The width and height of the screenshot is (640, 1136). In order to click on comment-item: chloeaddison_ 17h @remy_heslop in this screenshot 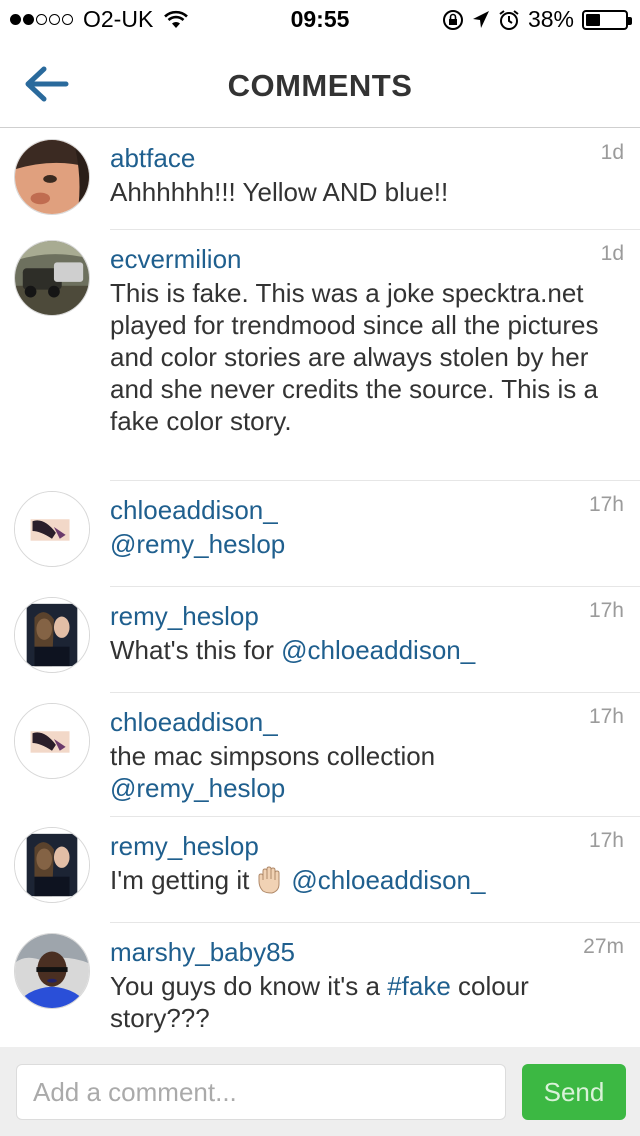, I will do `click(320, 534)`.